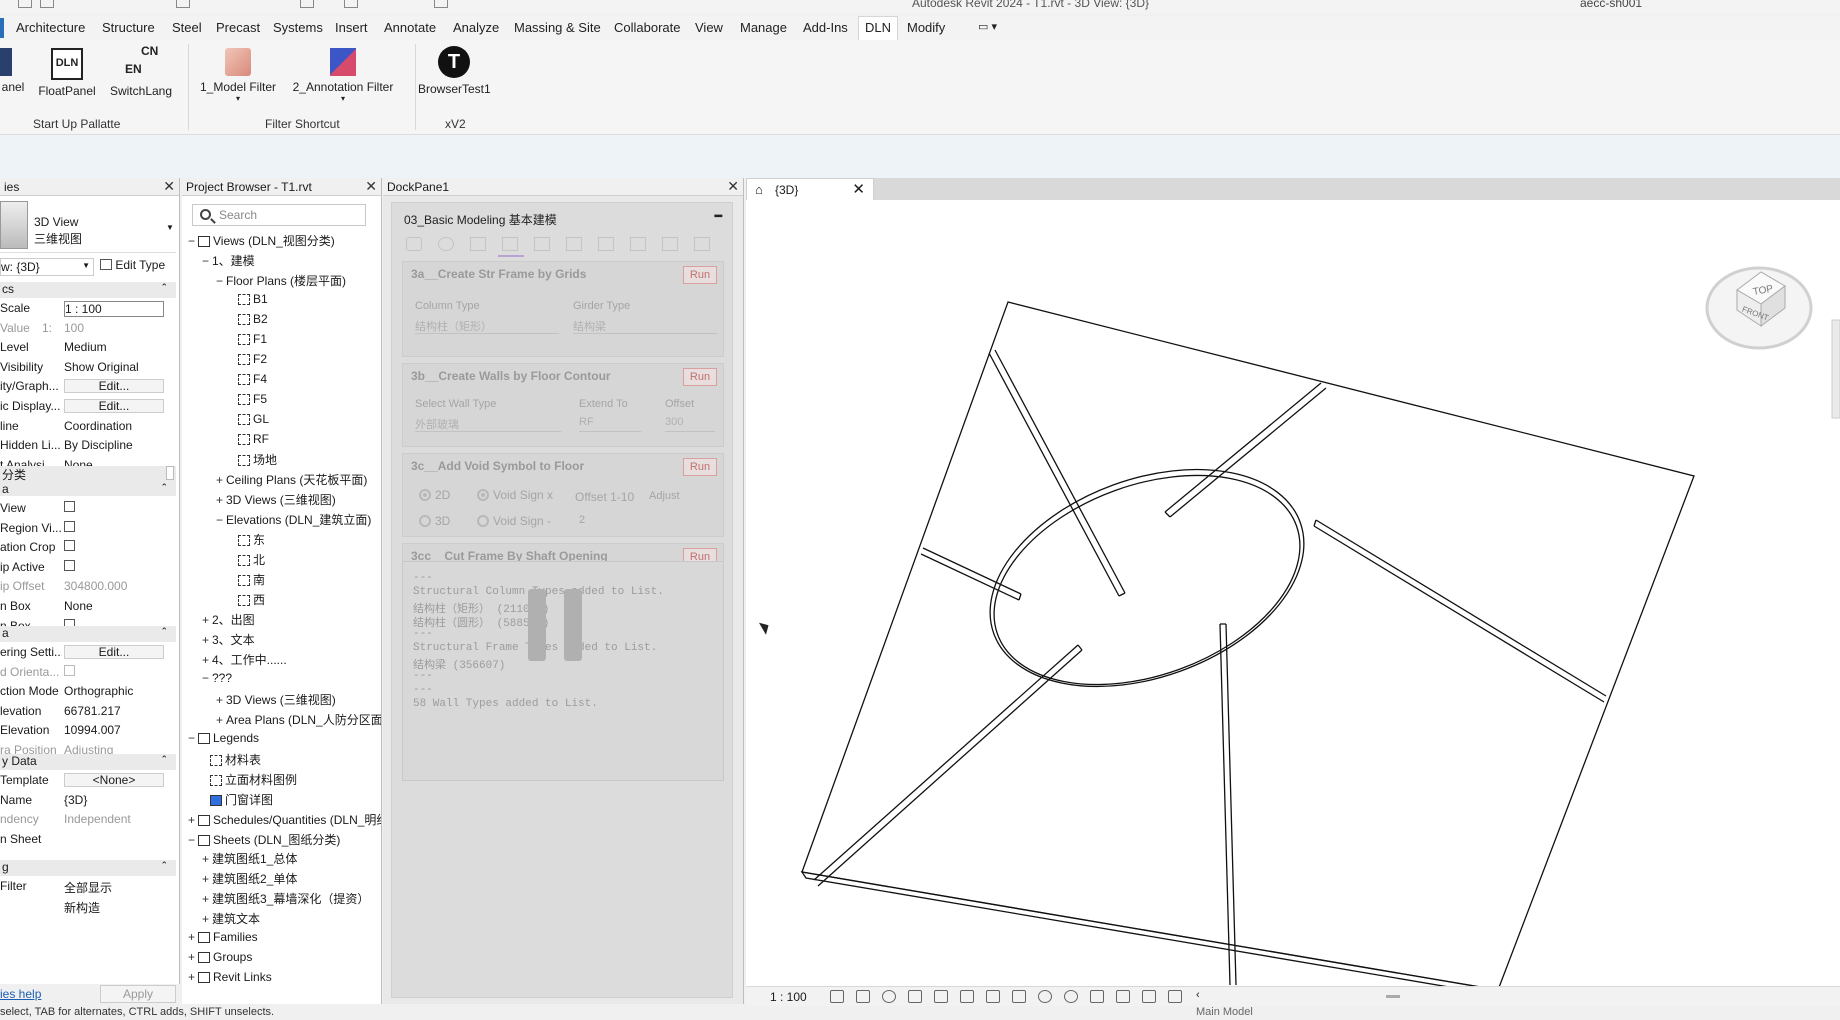 Image resolution: width=1840 pixels, height=1020 pixels. What do you see at coordinates (351, 4) in the screenshot?
I see `text-icon` at bounding box center [351, 4].